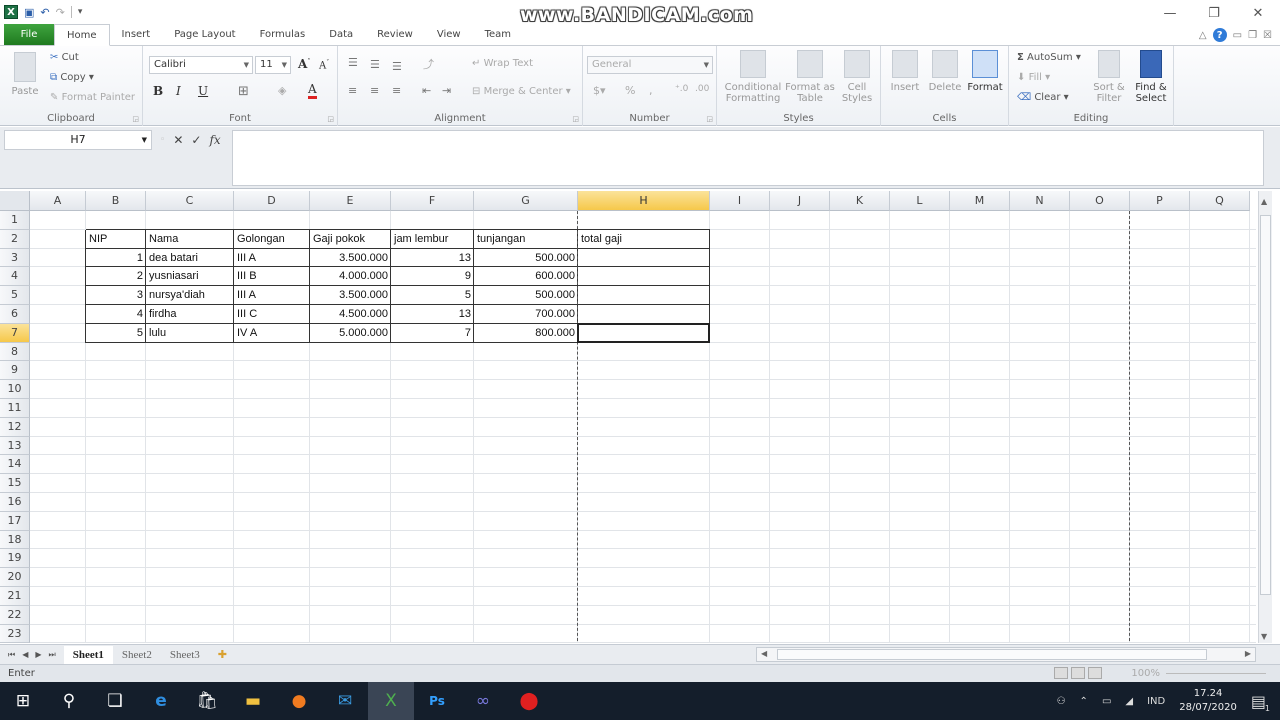  Describe the element at coordinates (985, 71) in the screenshot. I see `format-cells-button: Format` at that location.